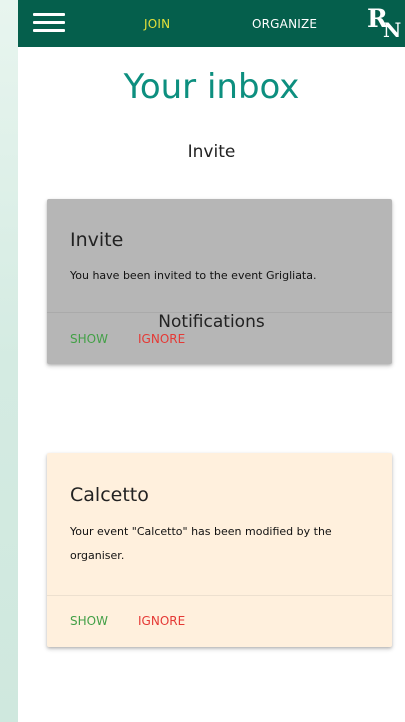 This screenshot has height=722, width=405. What do you see at coordinates (284, 24) in the screenshot?
I see `nav-organize-link: ORGANIZE` at bounding box center [284, 24].